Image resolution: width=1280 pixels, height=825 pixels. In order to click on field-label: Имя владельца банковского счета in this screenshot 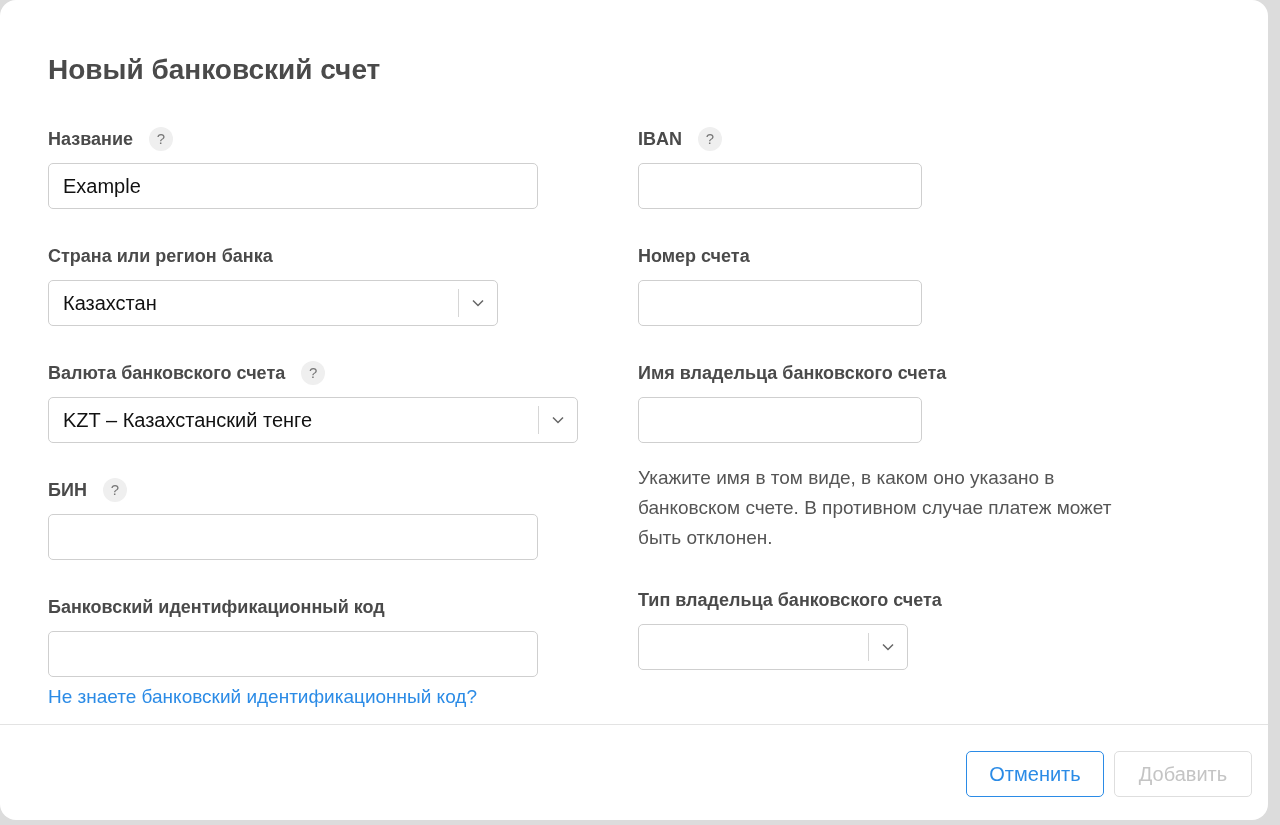, I will do `click(792, 373)`.